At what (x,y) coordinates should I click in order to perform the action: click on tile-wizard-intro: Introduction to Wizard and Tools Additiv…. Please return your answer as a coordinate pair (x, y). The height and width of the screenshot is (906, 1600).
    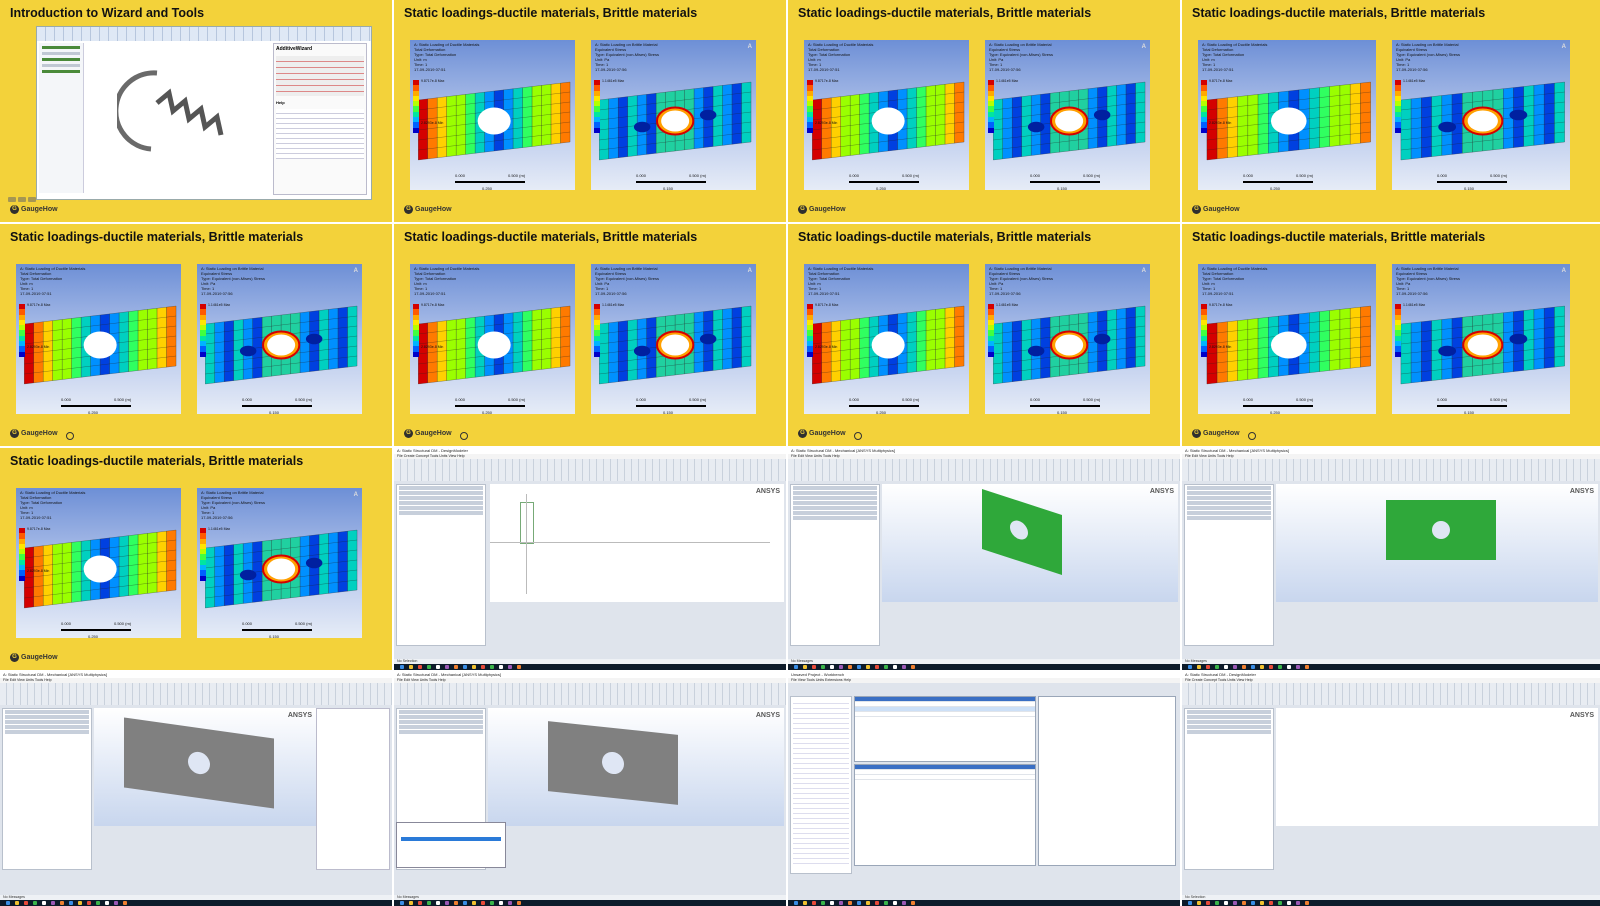
    Looking at the image, I should click on (196, 111).